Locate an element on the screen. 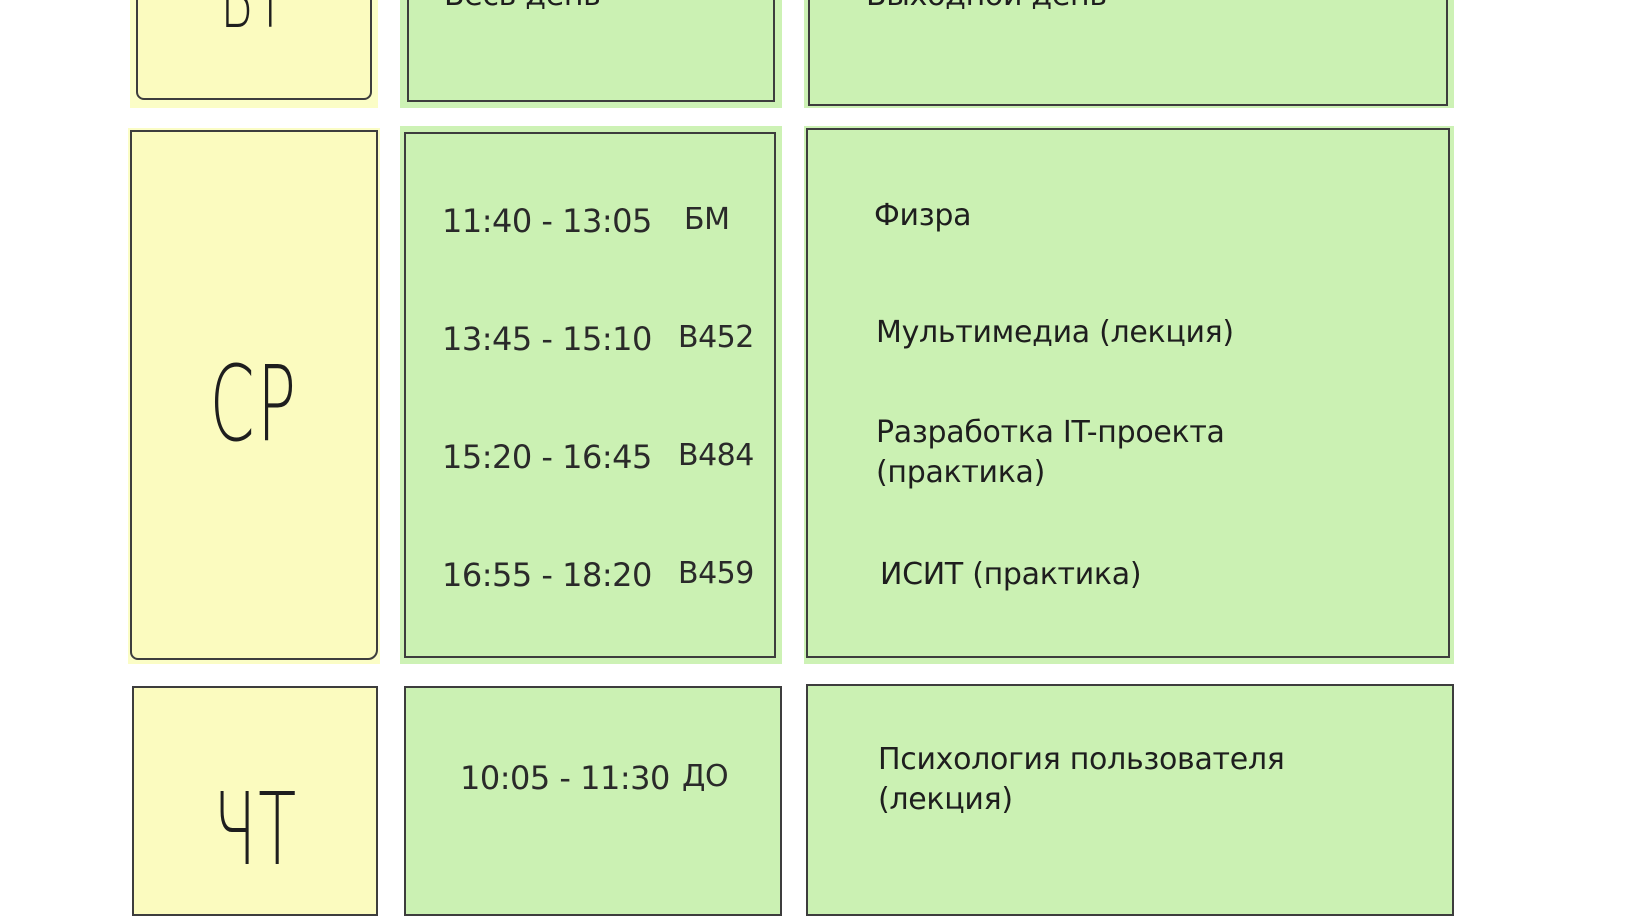 This screenshot has width=1640, height=916. lesson-subject: Разработка IT-проекта is located at coordinates (1050, 432).